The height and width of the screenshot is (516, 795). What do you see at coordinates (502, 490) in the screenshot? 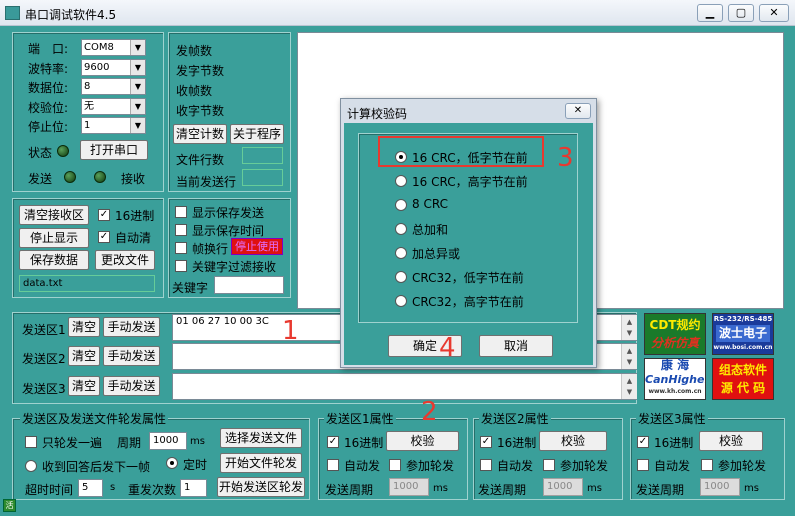
I see `area2-period-label: 发送周期` at bounding box center [502, 490].